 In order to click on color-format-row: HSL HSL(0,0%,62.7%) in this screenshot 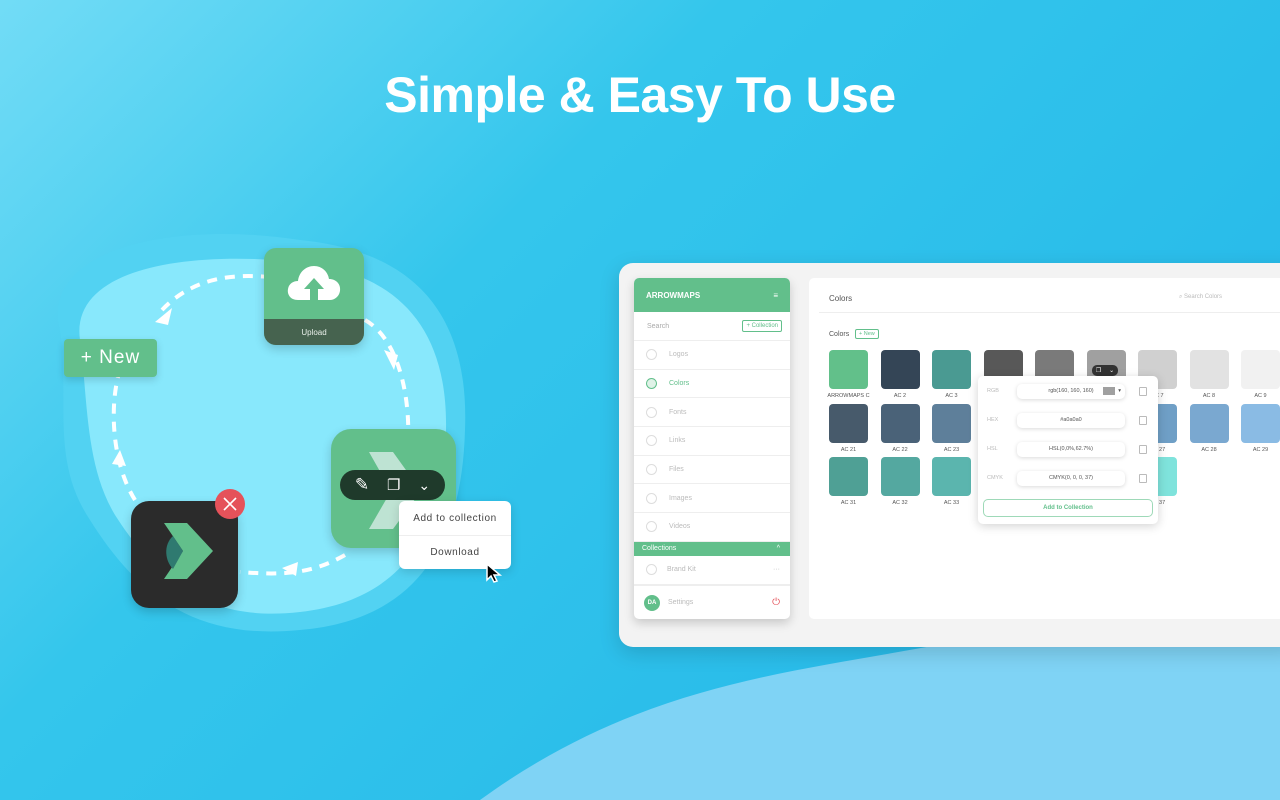, I will do `click(1069, 449)`.